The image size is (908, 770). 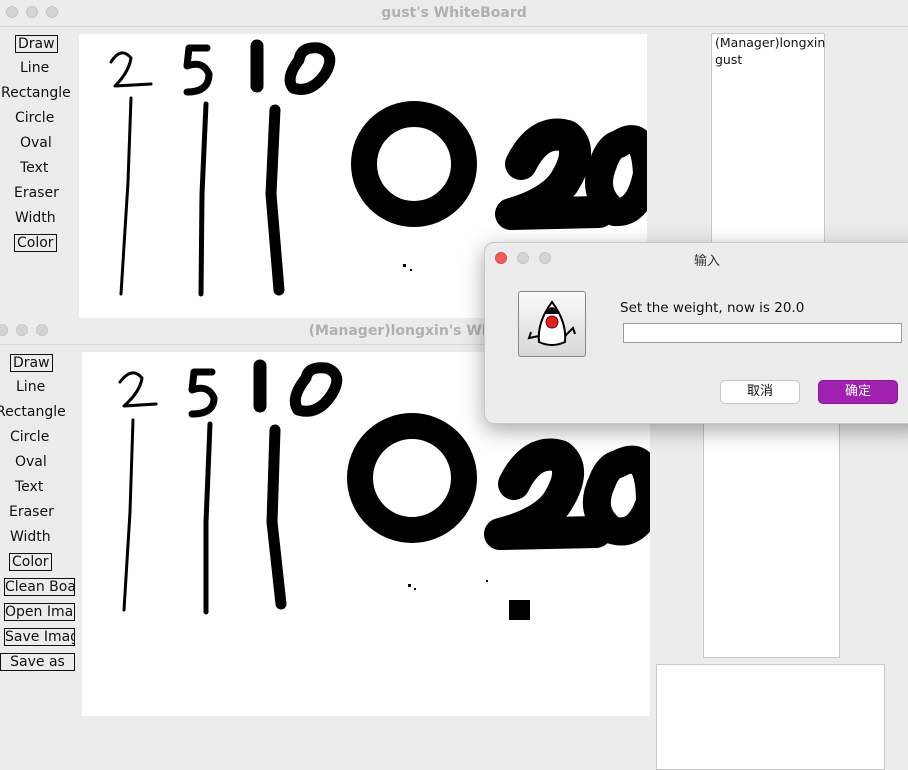 I want to click on user-list-item: (Manager)longxin, so click(x=768, y=42).